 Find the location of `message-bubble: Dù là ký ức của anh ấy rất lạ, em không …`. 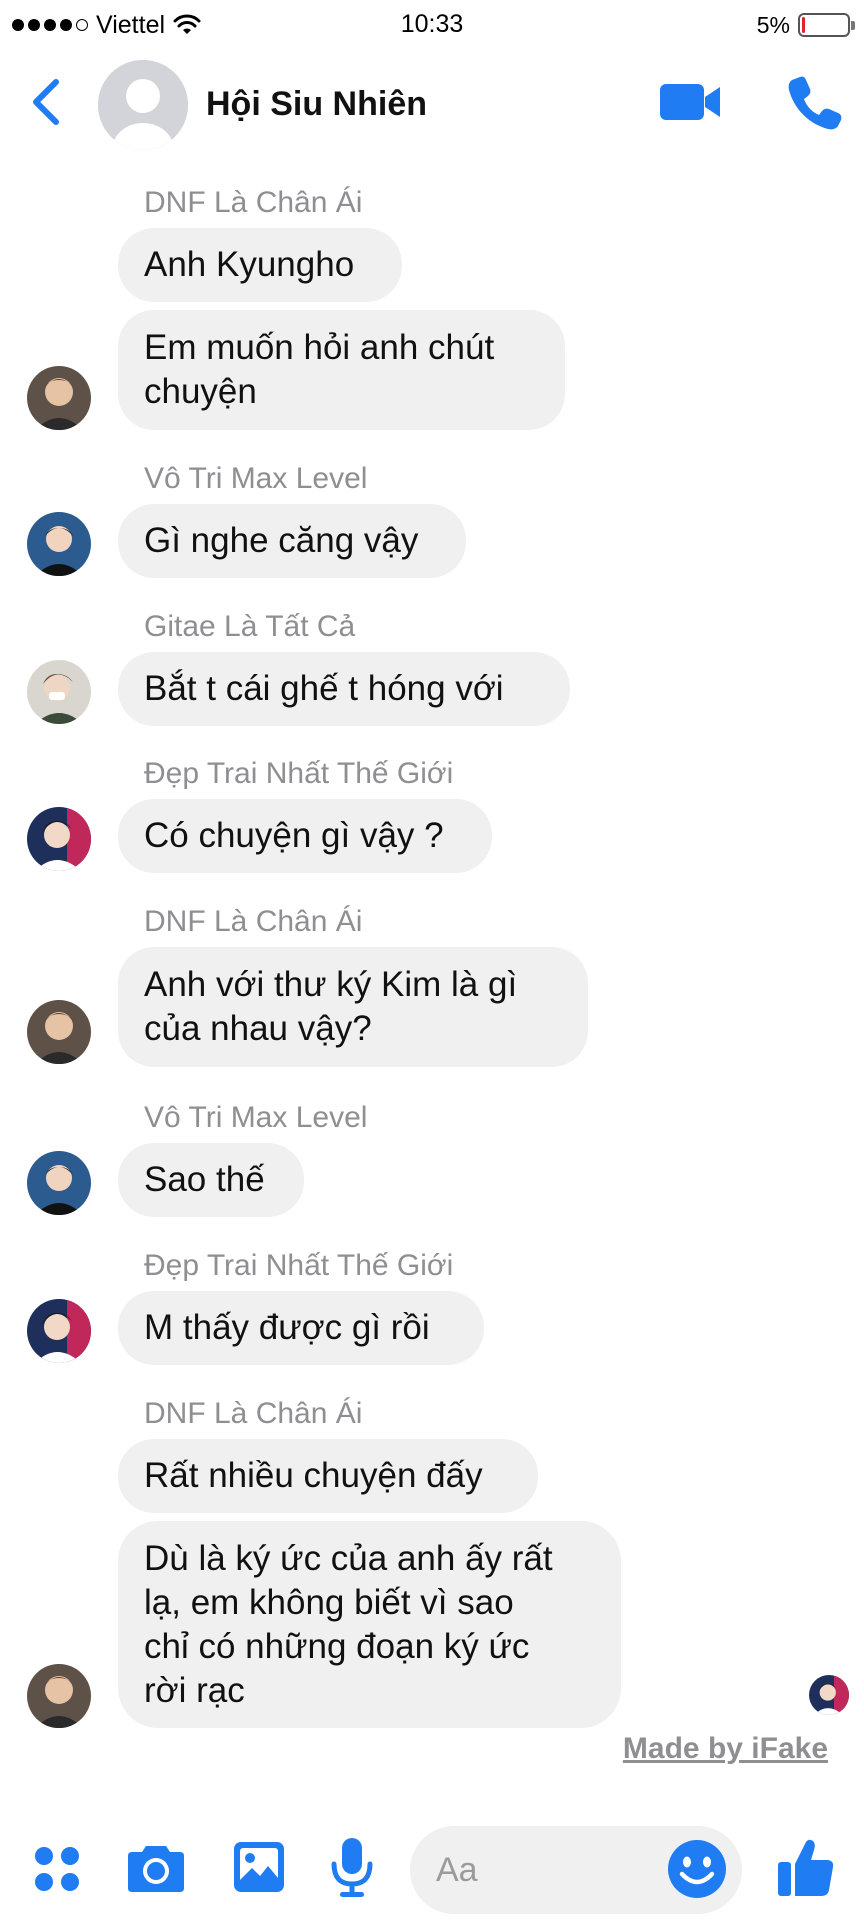

message-bubble: Dù là ký ức của anh ấy rất lạ, em không … is located at coordinates (369, 1624).